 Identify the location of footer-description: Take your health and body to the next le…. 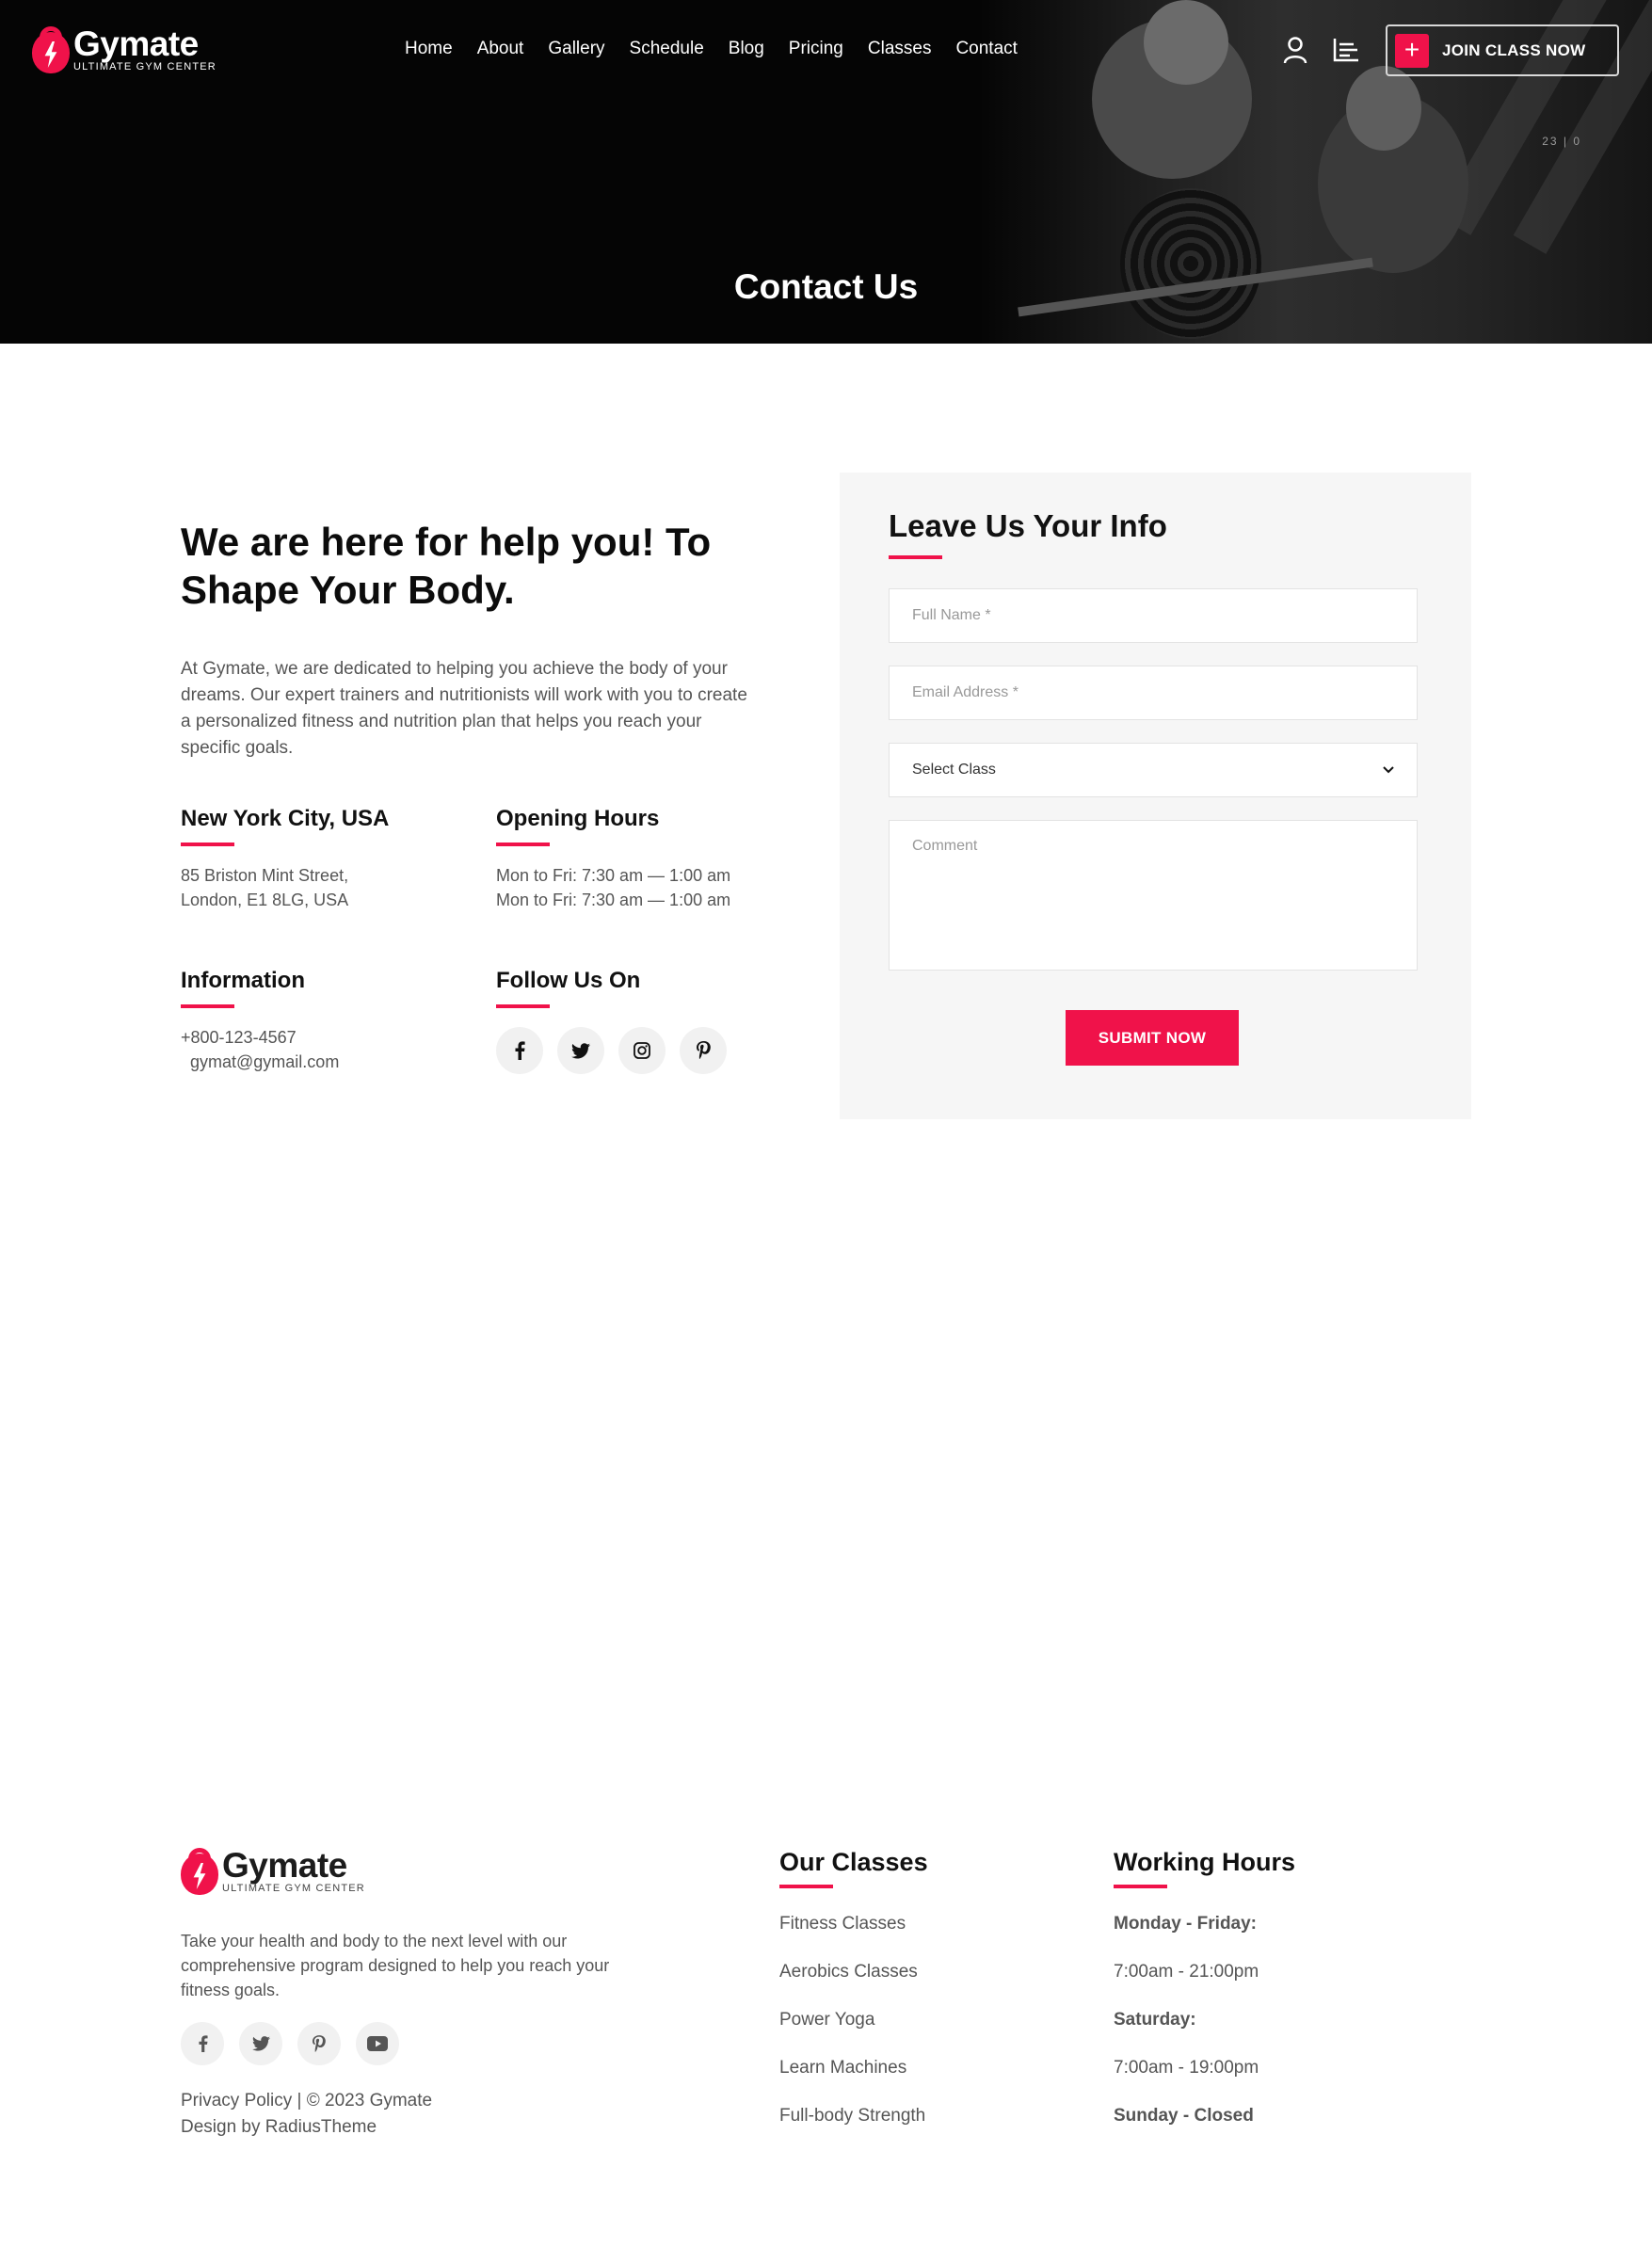
(395, 1966).